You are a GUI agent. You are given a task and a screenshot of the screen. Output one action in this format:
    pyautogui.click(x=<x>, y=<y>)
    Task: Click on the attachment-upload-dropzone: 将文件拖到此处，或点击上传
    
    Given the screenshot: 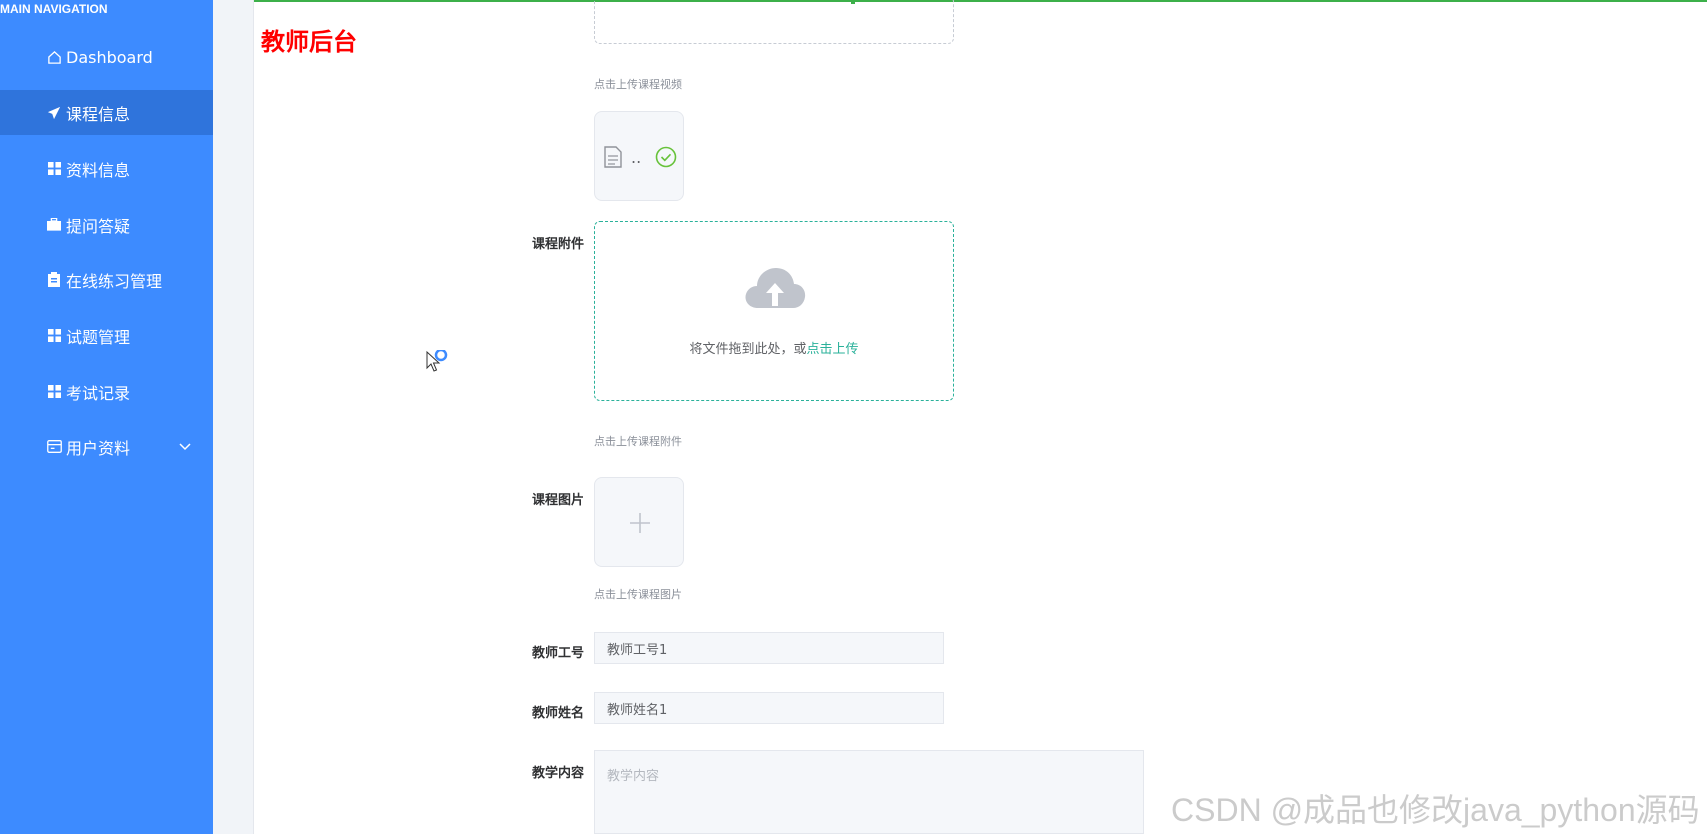 What is the action you would take?
    pyautogui.click(x=774, y=311)
    